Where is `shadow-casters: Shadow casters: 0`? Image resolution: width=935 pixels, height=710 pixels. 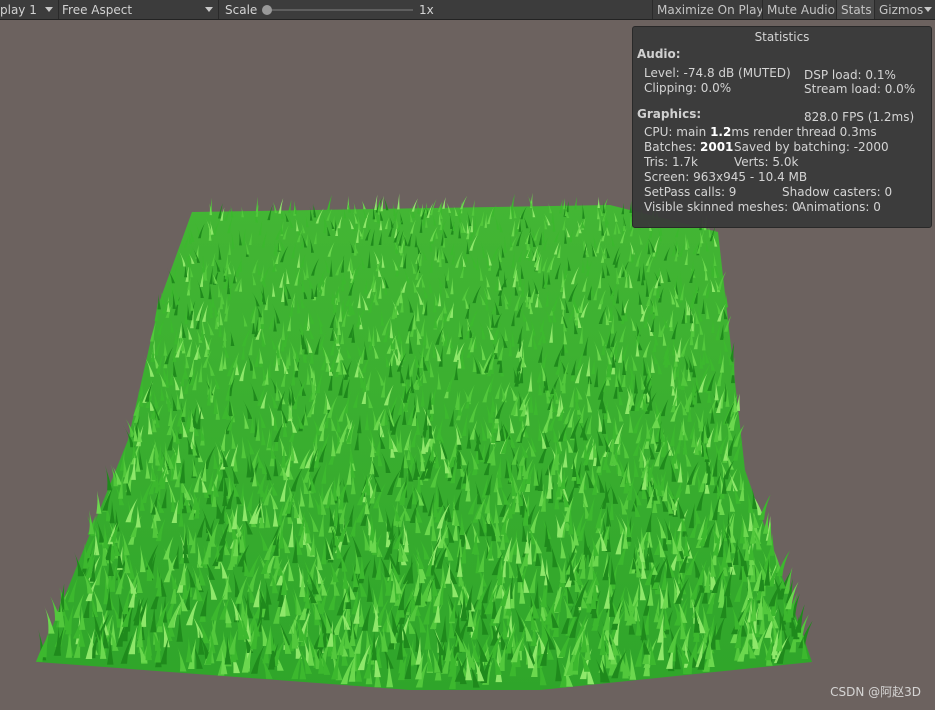 shadow-casters: Shadow casters: 0 is located at coordinates (837, 192).